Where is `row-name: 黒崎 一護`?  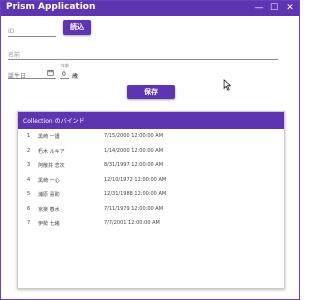 row-name: 黒崎 一護 is located at coordinates (49, 137).